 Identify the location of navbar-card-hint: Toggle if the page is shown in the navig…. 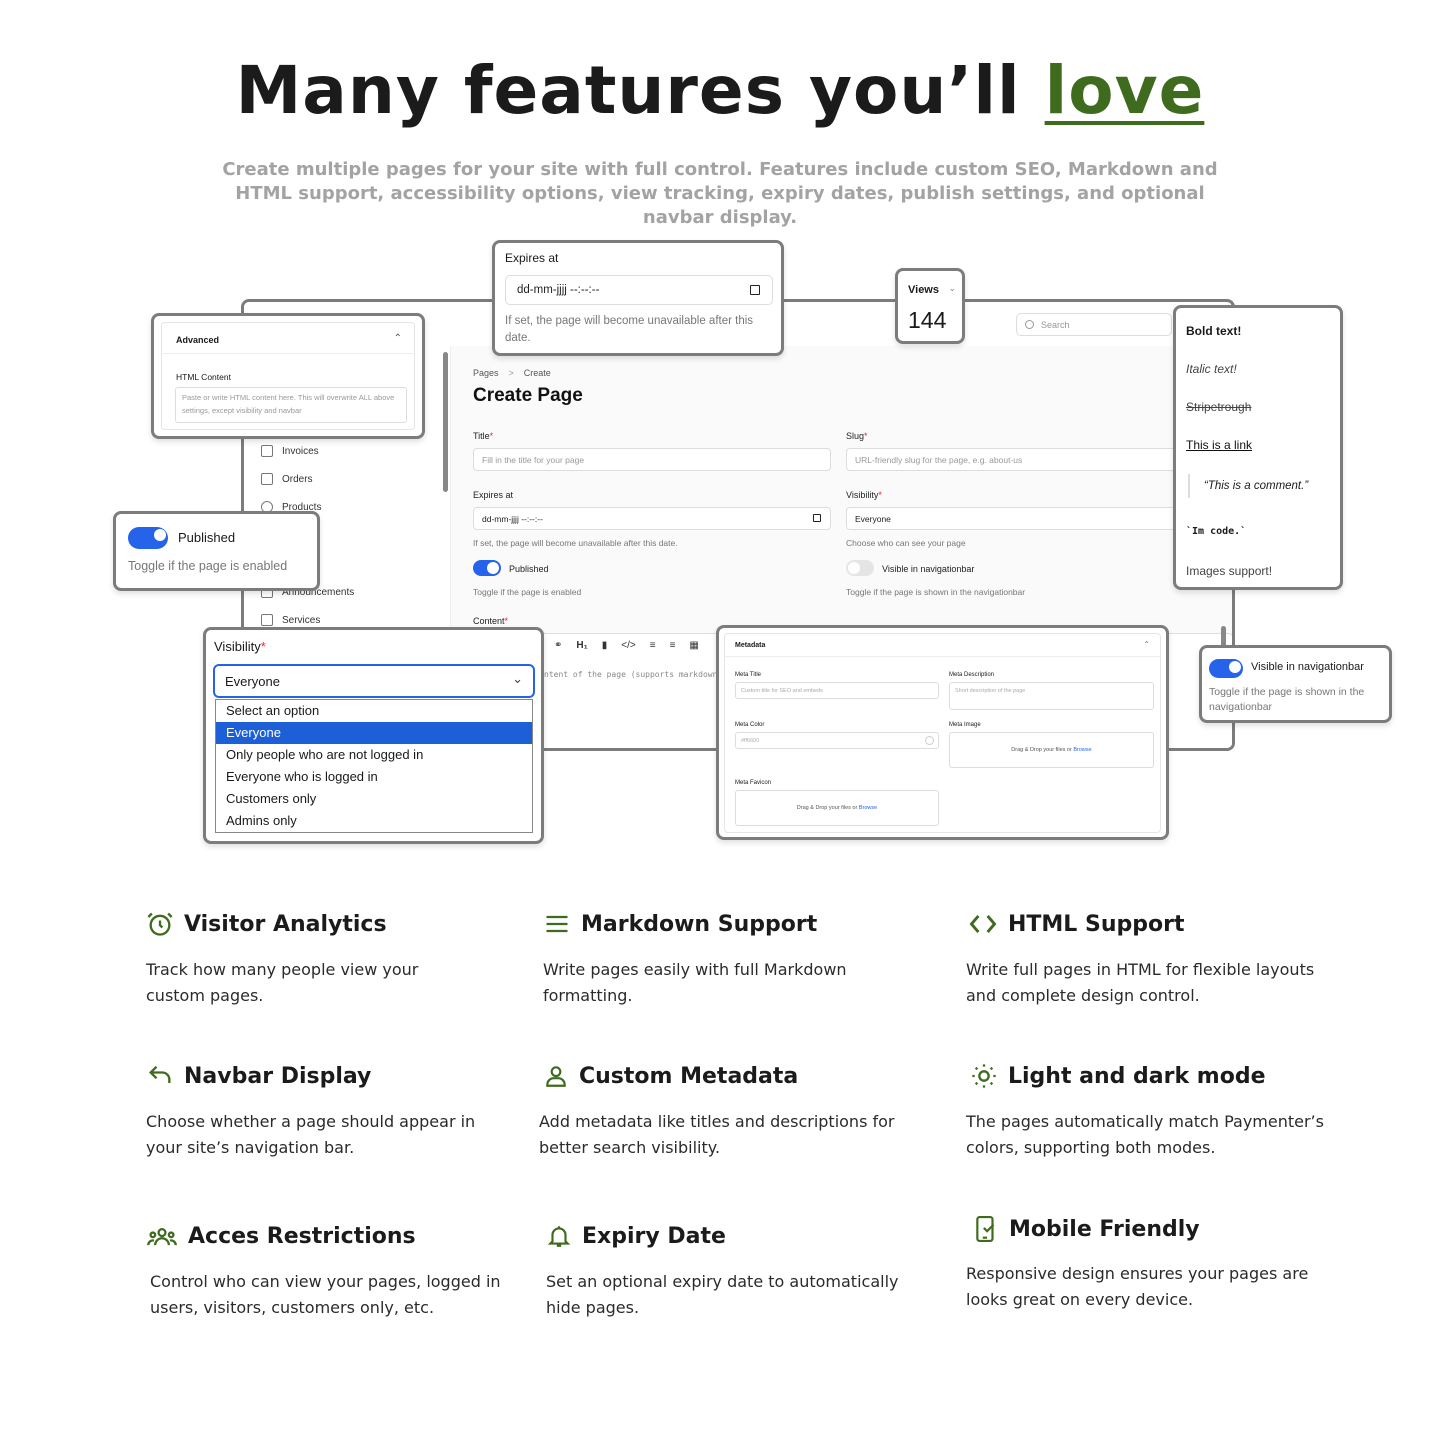
(1287, 699).